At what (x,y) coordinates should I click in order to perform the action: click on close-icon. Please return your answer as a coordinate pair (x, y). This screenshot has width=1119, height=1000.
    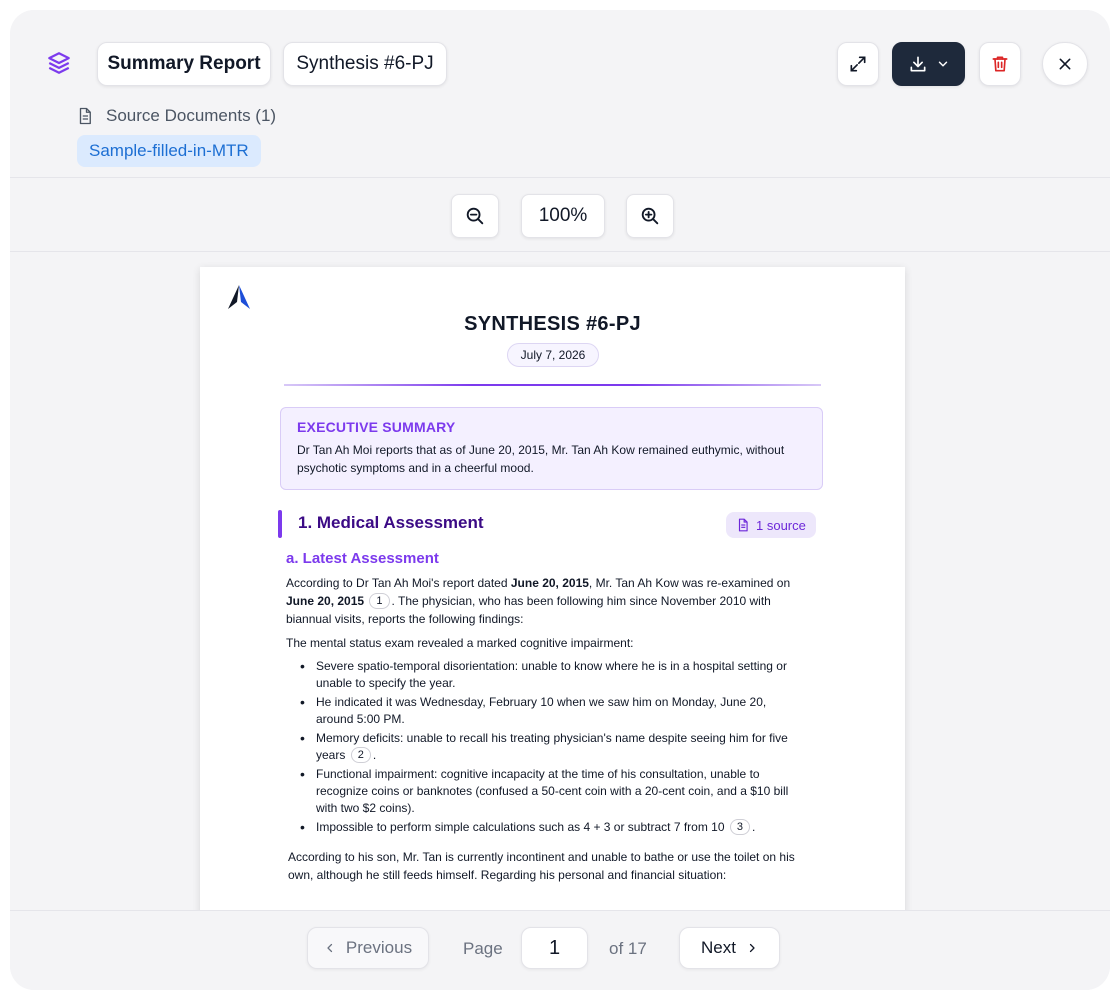
    Looking at the image, I should click on (1065, 64).